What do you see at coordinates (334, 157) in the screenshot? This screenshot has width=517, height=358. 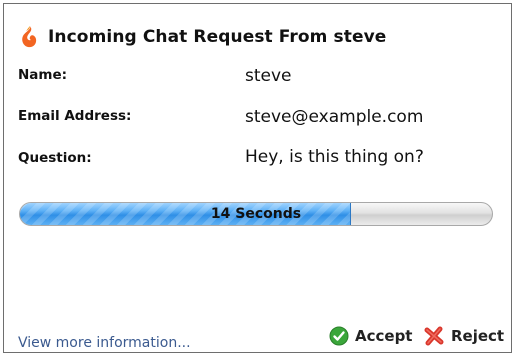 I see `question-value: Hey, is this thing on?` at bounding box center [334, 157].